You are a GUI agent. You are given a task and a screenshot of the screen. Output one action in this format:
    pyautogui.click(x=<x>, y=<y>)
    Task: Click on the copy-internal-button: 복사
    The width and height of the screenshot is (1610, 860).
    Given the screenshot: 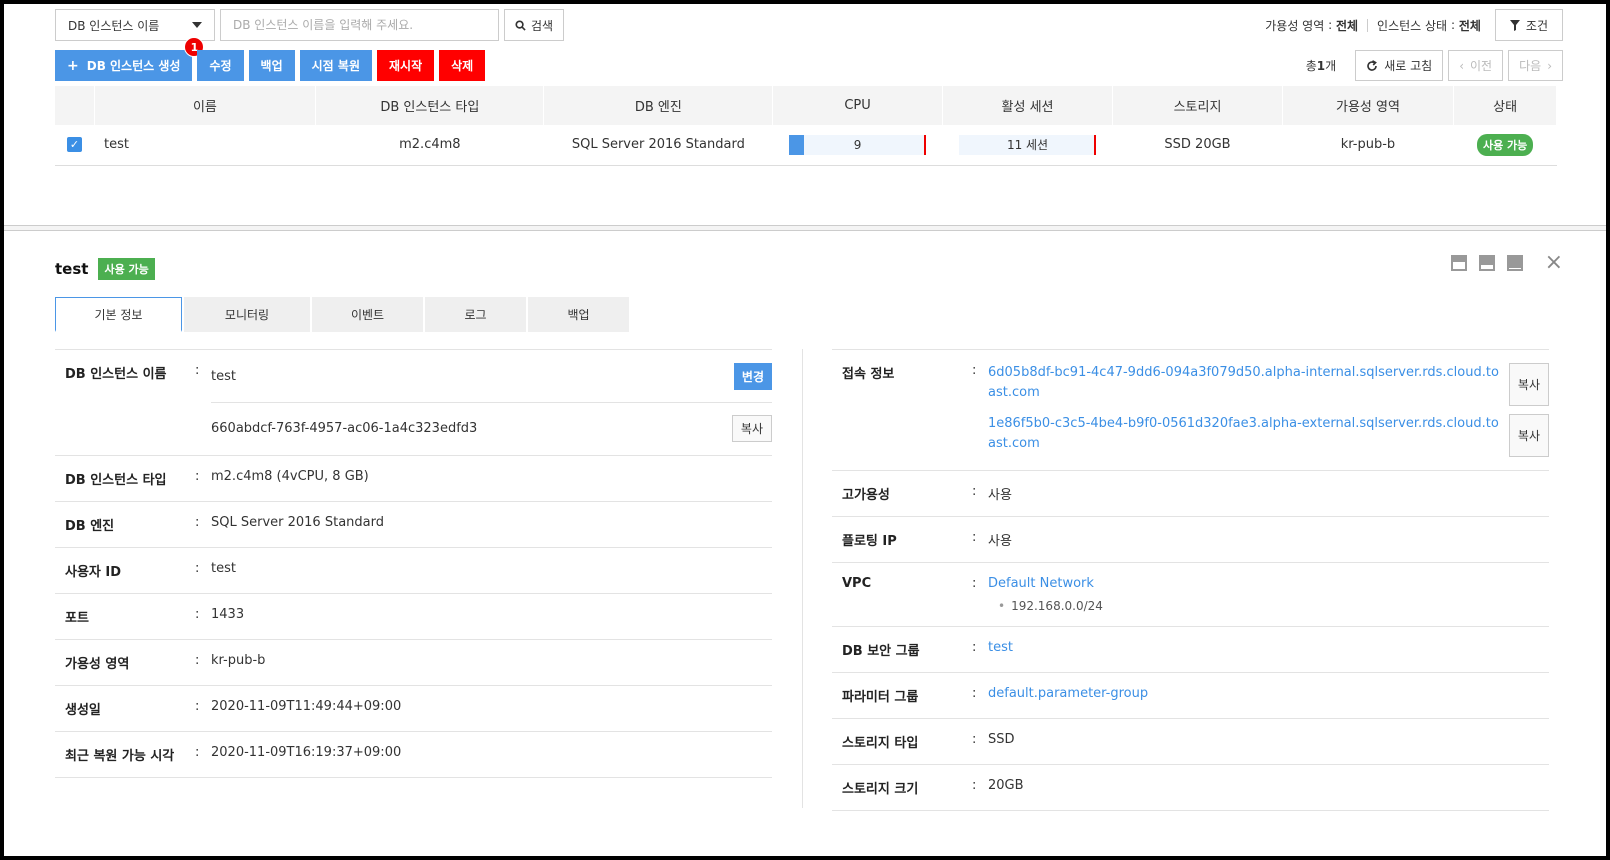 What is the action you would take?
    pyautogui.click(x=1528, y=384)
    